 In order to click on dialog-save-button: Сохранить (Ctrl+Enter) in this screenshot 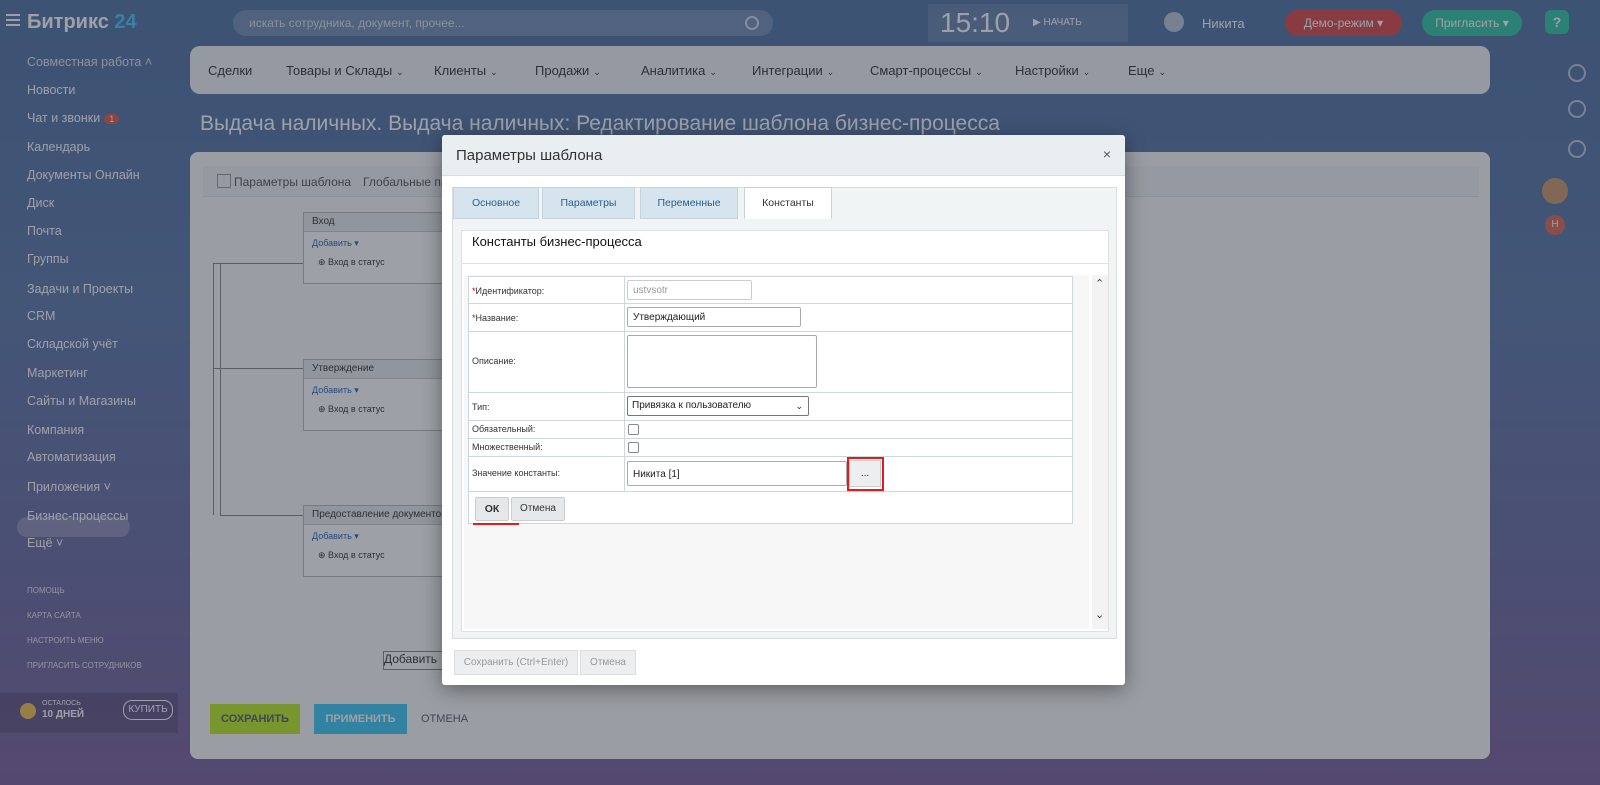, I will do `click(516, 662)`.